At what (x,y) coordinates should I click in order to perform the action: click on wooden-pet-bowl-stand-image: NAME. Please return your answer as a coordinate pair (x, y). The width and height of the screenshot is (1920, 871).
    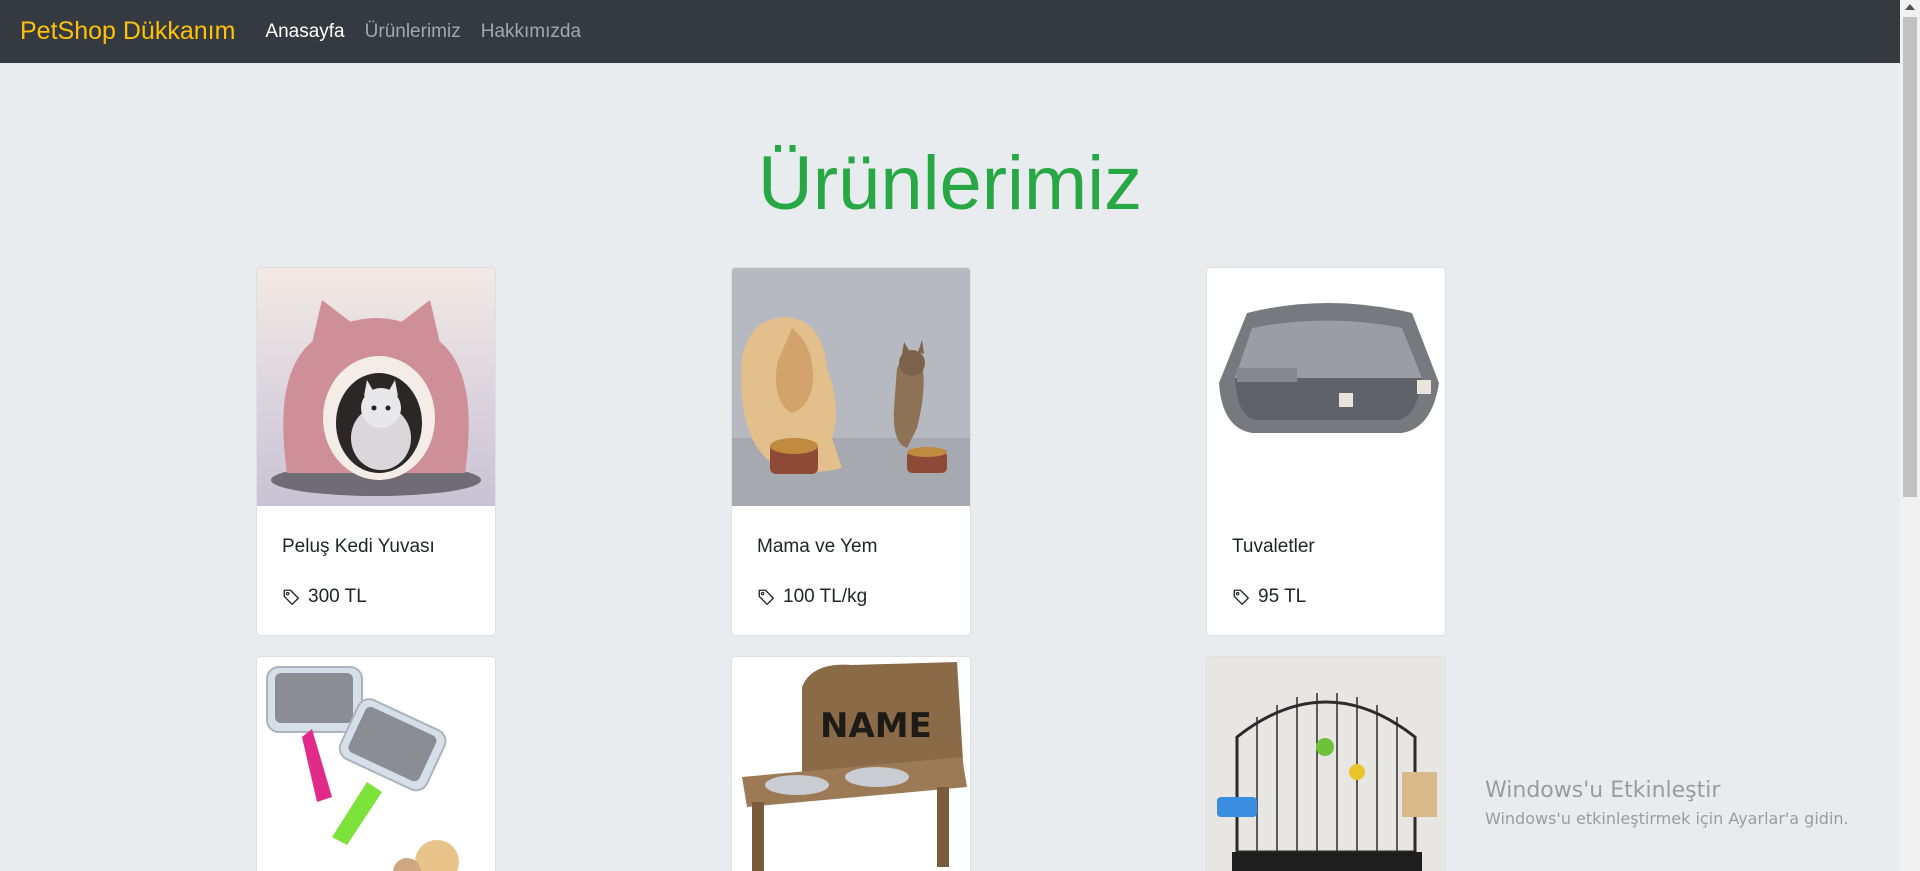
    Looking at the image, I should click on (851, 764).